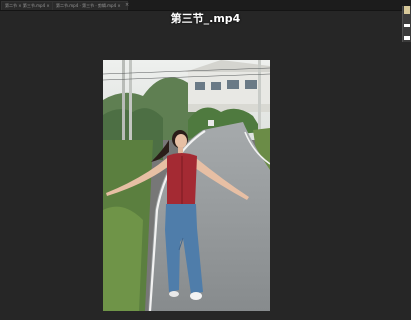 The width and height of the screenshot is (411, 320). What do you see at coordinates (227, 86) in the screenshot?
I see `building` at bounding box center [227, 86].